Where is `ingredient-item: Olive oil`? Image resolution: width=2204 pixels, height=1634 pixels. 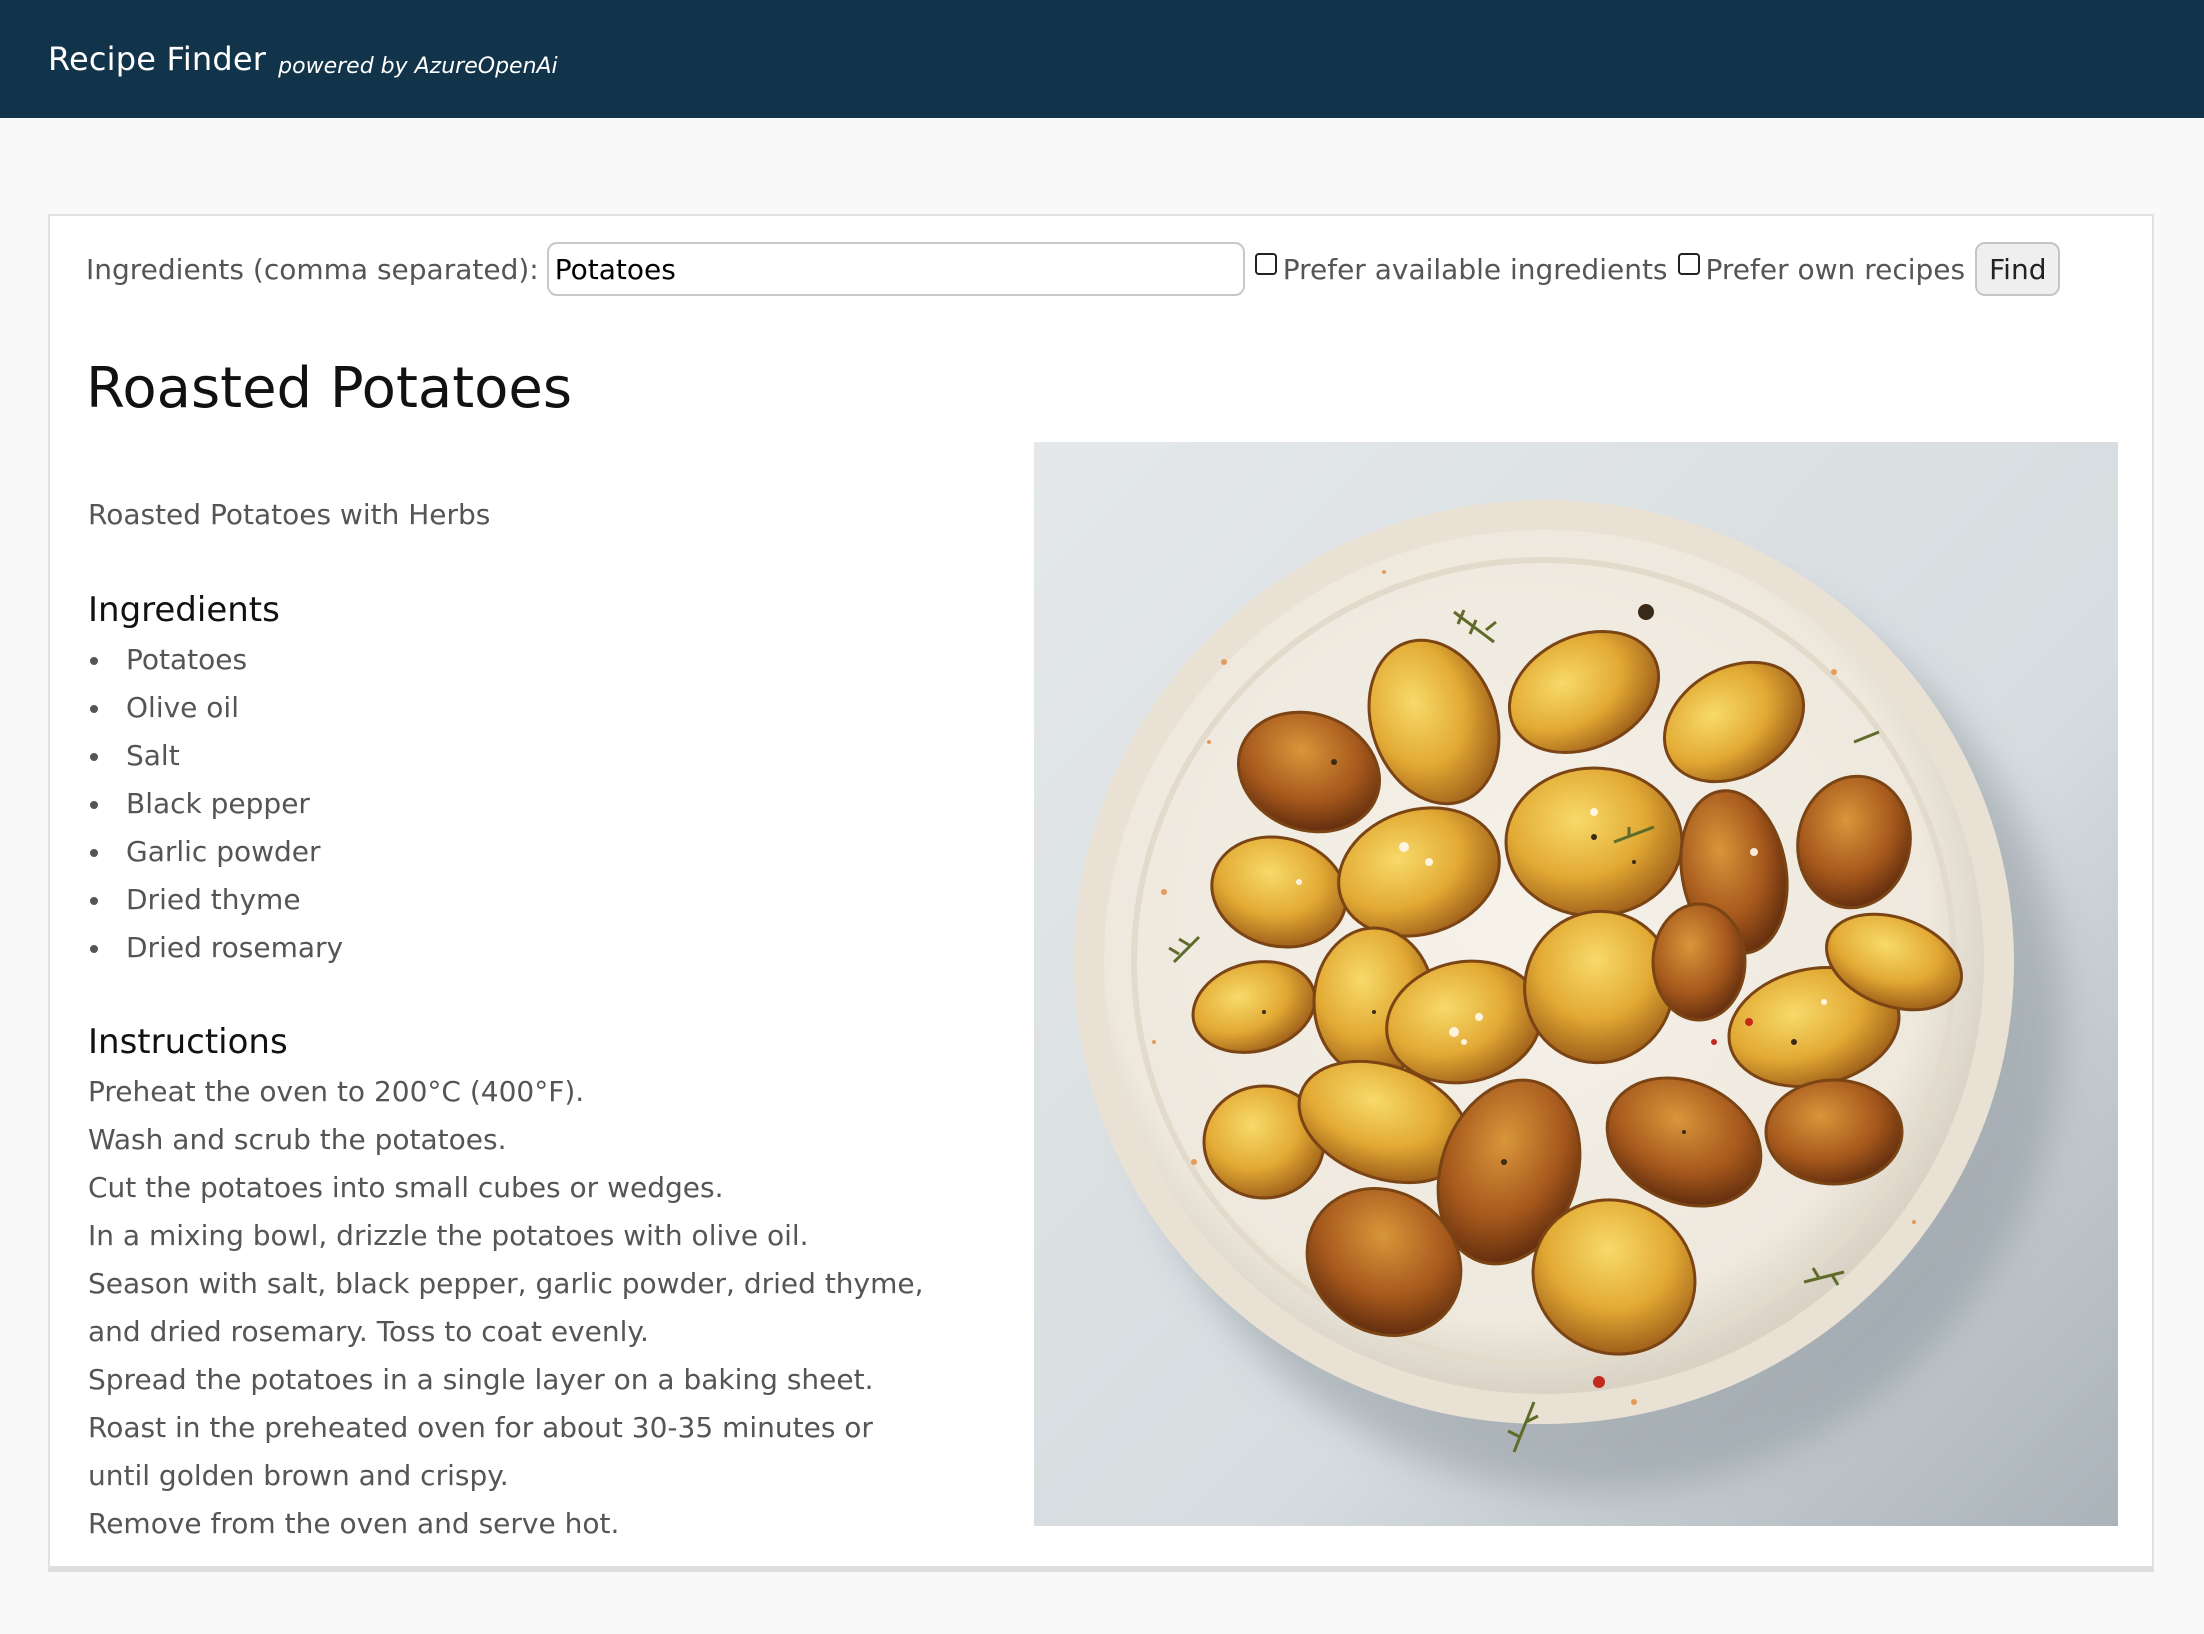 ingredient-item: Olive oil is located at coordinates (215, 708).